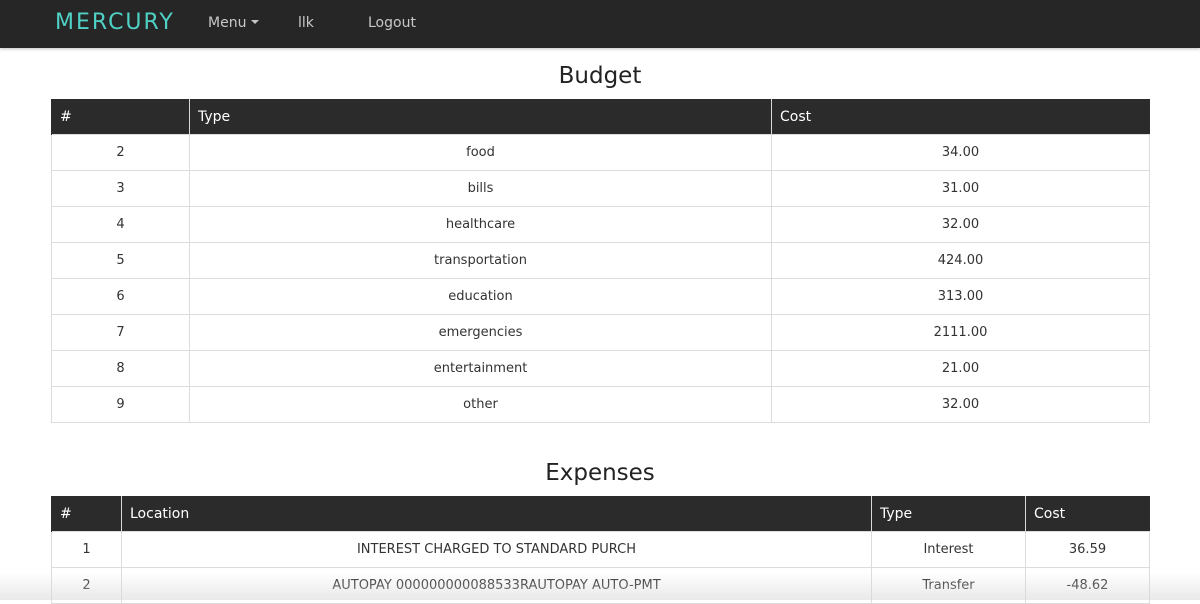 The image size is (1200, 604). What do you see at coordinates (1087, 549) in the screenshot?
I see `expenses-cell-cost: 36.59` at bounding box center [1087, 549].